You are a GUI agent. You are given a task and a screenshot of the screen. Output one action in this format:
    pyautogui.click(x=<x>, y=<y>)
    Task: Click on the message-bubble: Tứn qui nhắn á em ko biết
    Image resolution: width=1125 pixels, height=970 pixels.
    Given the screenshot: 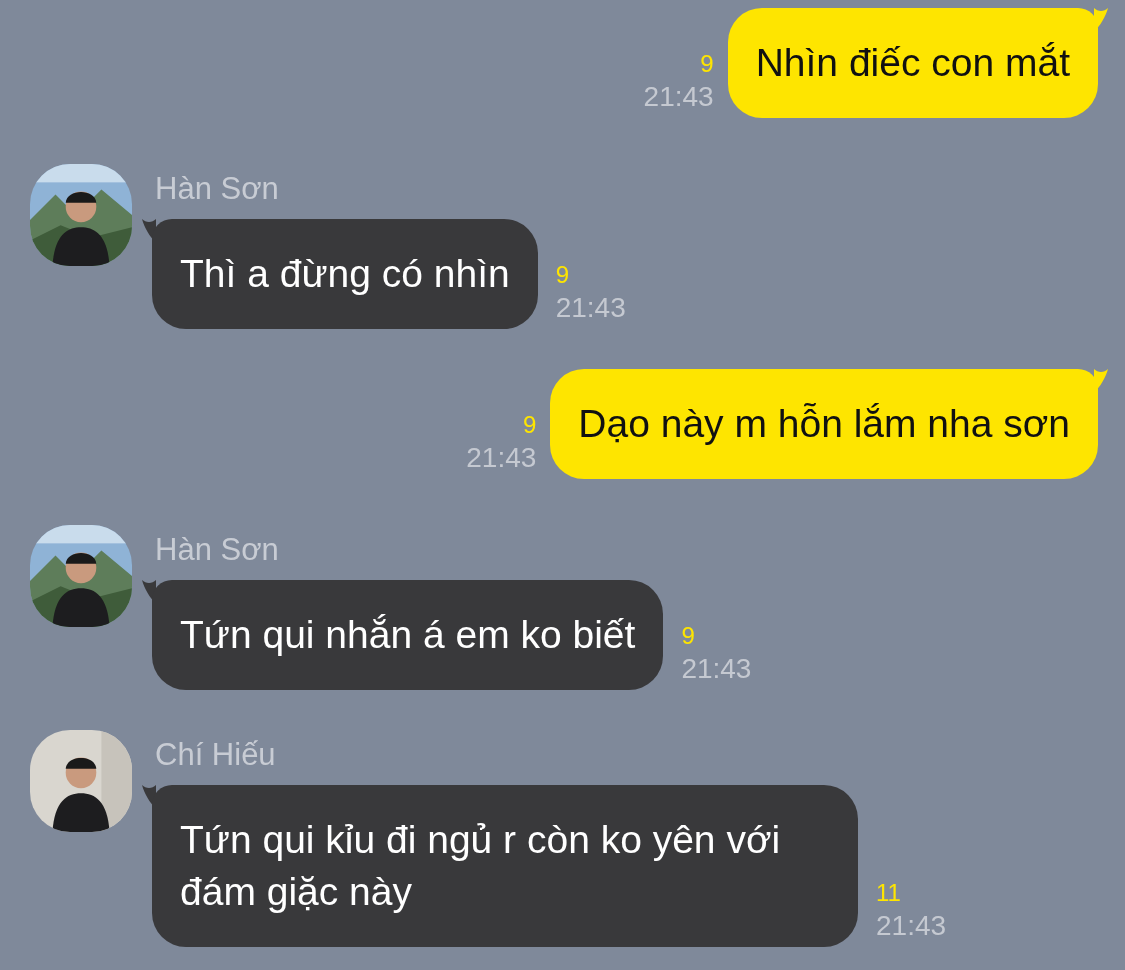 What is the action you would take?
    pyautogui.click(x=408, y=635)
    